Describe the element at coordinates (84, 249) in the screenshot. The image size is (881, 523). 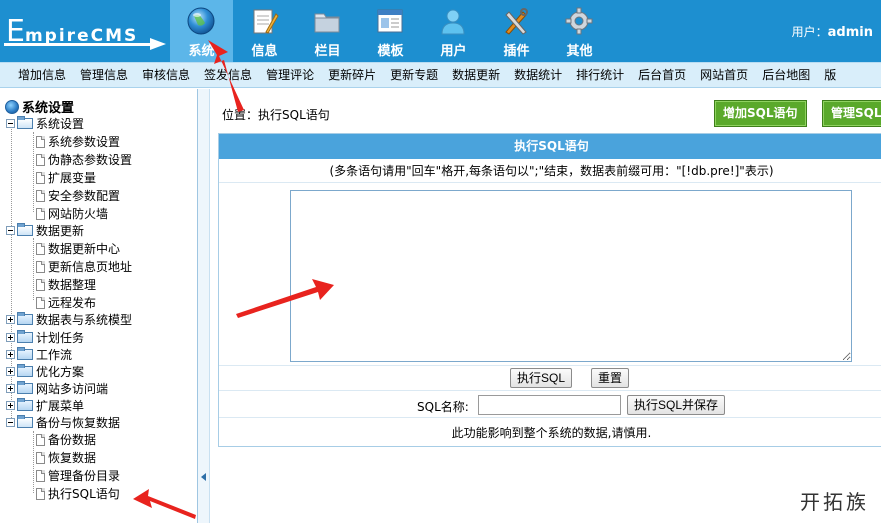
I see `tree-item-label: 数据更新中心` at that location.